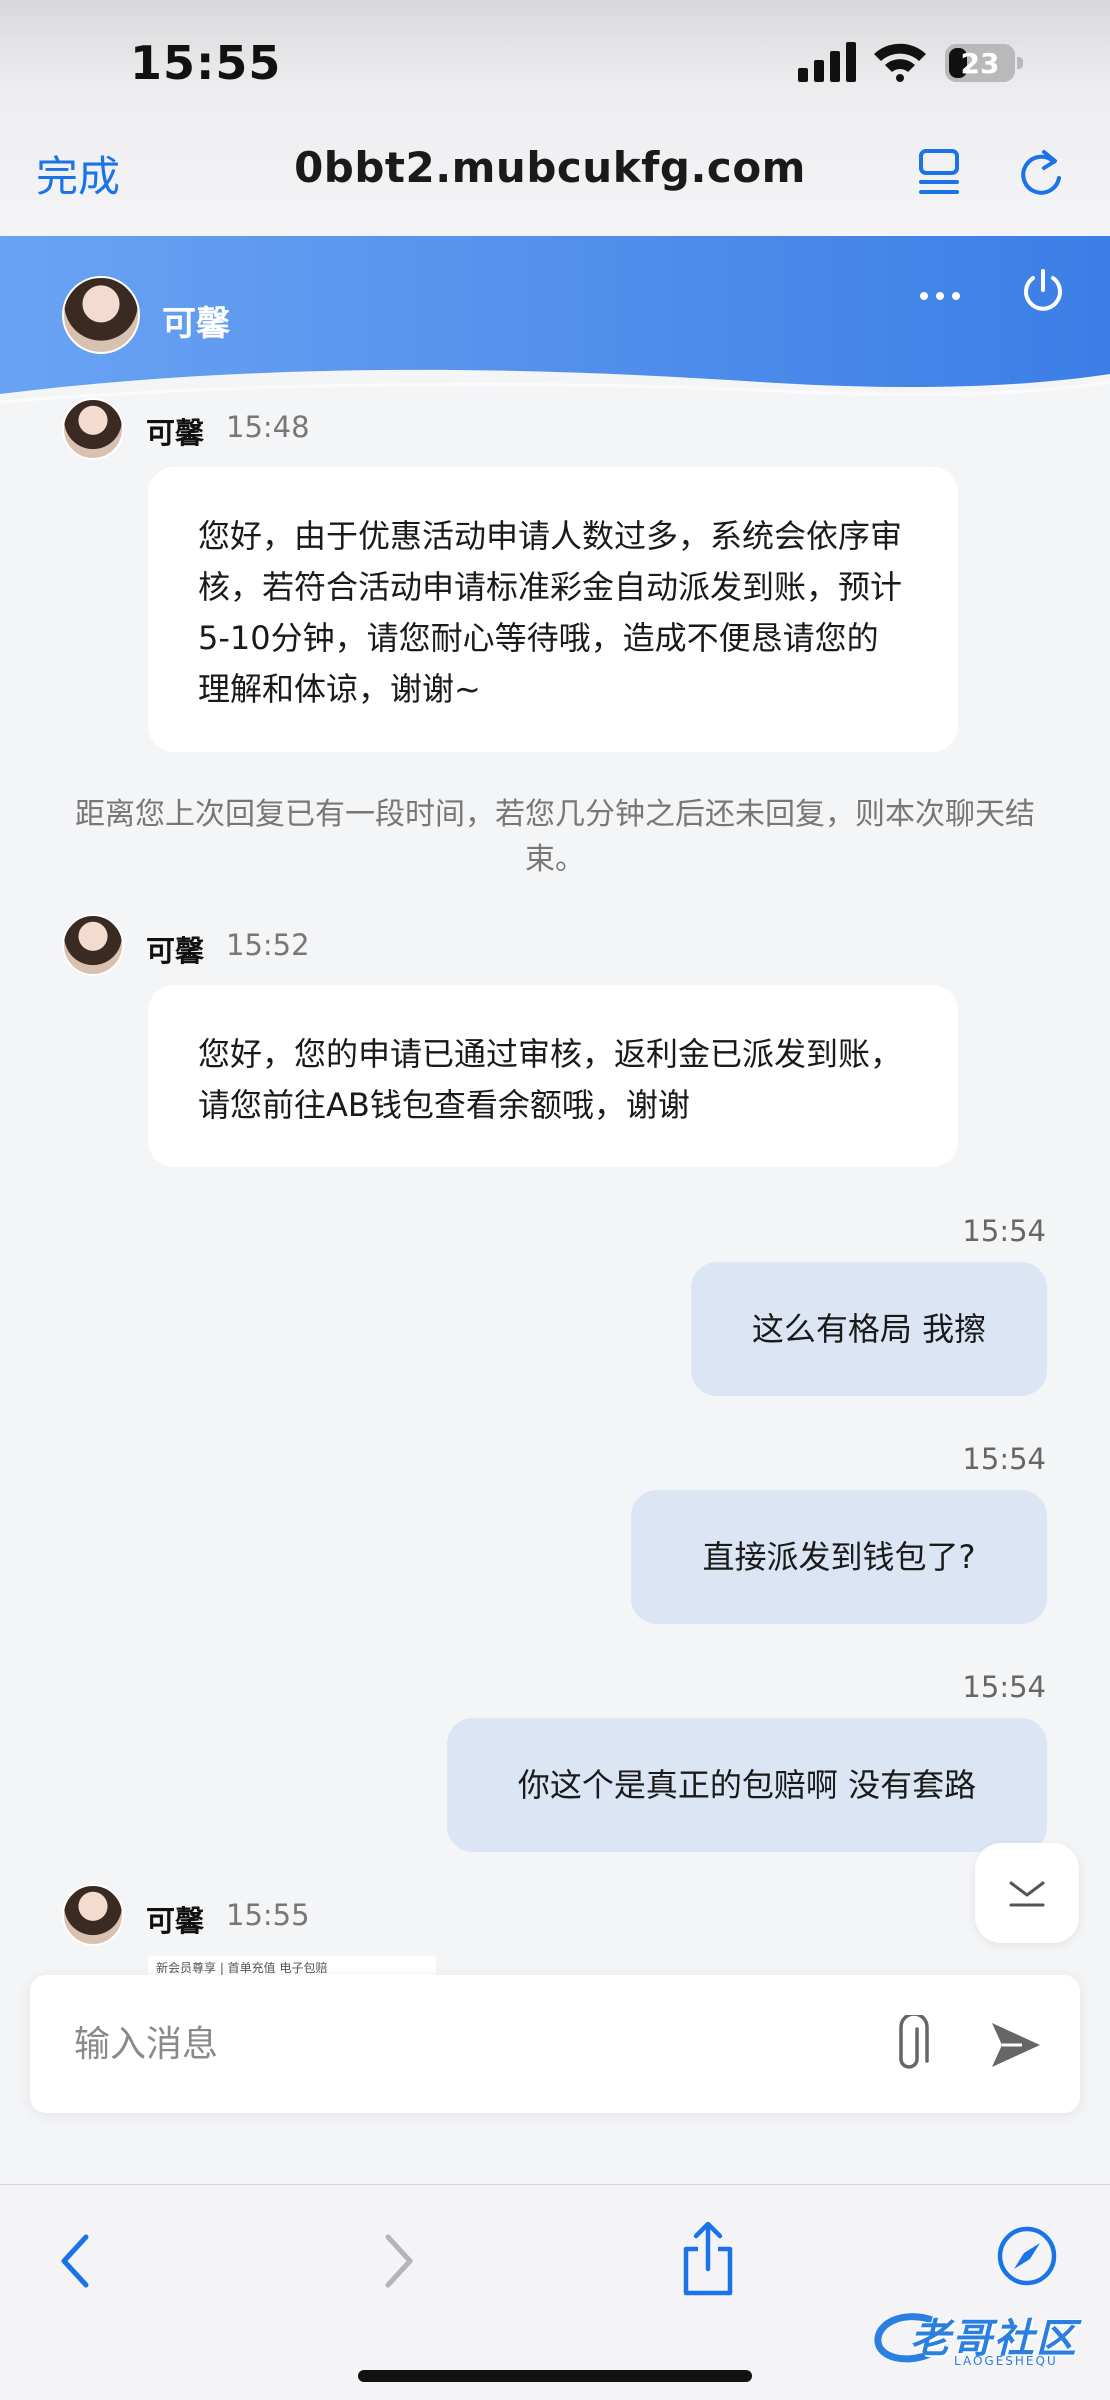  Describe the element at coordinates (909, 2046) in the screenshot. I see `attachment-icon` at that location.